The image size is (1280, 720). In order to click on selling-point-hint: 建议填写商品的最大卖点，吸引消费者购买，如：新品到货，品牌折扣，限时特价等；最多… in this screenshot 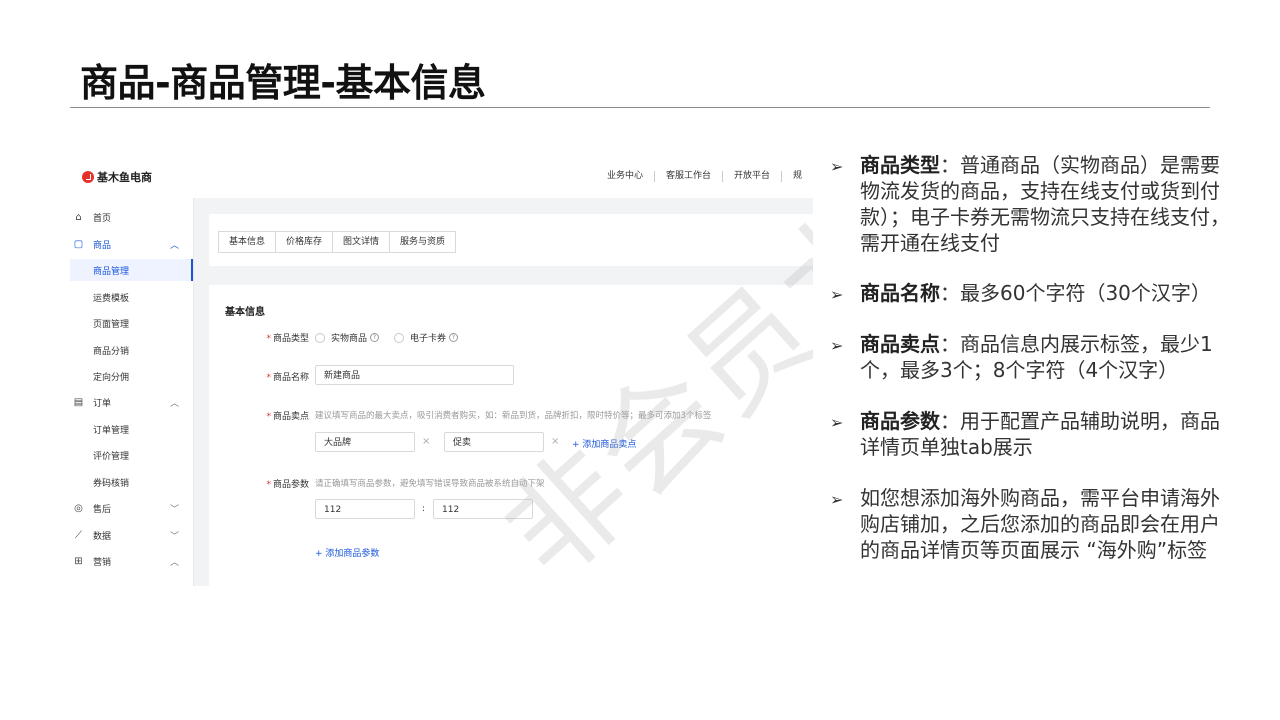, I will do `click(513, 416)`.